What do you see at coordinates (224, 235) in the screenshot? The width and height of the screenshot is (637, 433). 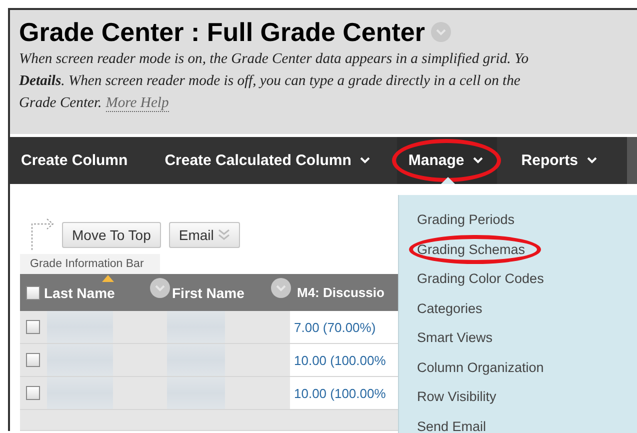 I see `double-chevron-icon` at bounding box center [224, 235].